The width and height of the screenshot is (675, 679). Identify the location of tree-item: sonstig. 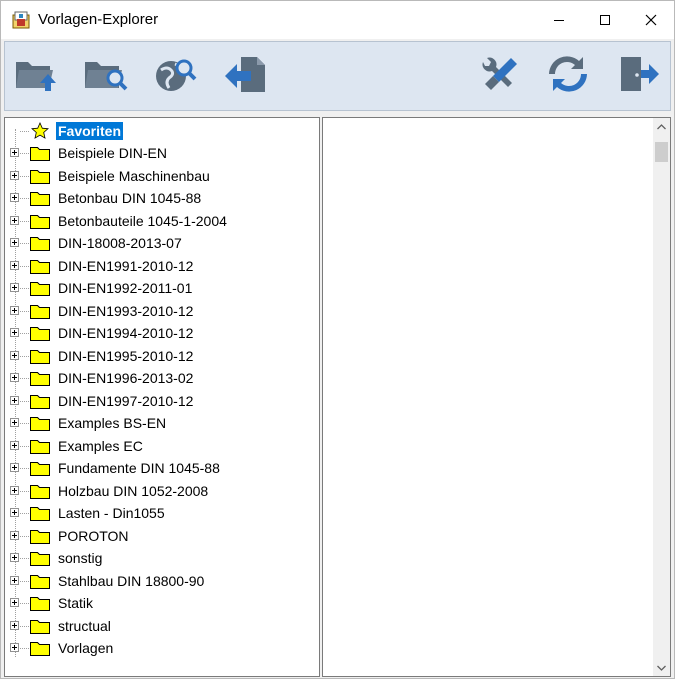
(160, 558).